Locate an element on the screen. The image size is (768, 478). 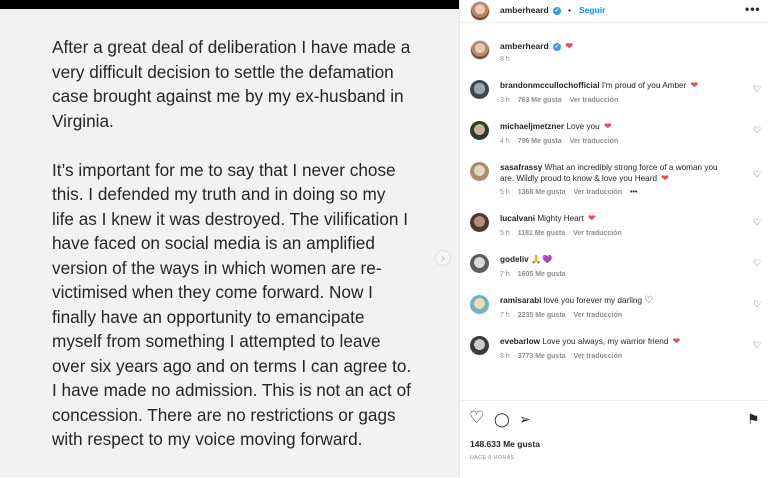
comment-username: godeliv is located at coordinates (514, 259).